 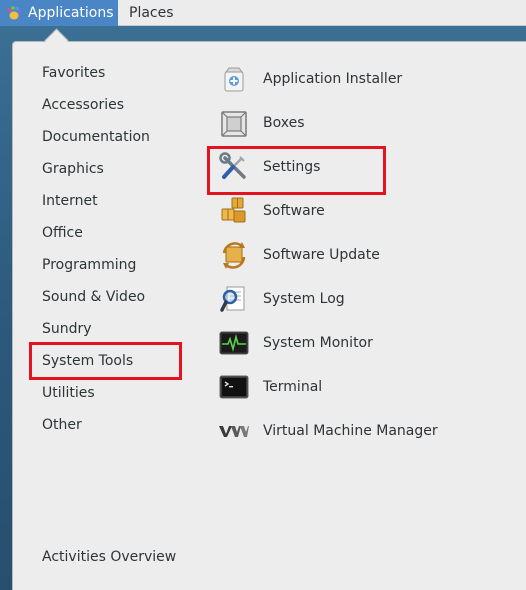 I want to click on gnome-foot-icon, so click(x=14, y=13).